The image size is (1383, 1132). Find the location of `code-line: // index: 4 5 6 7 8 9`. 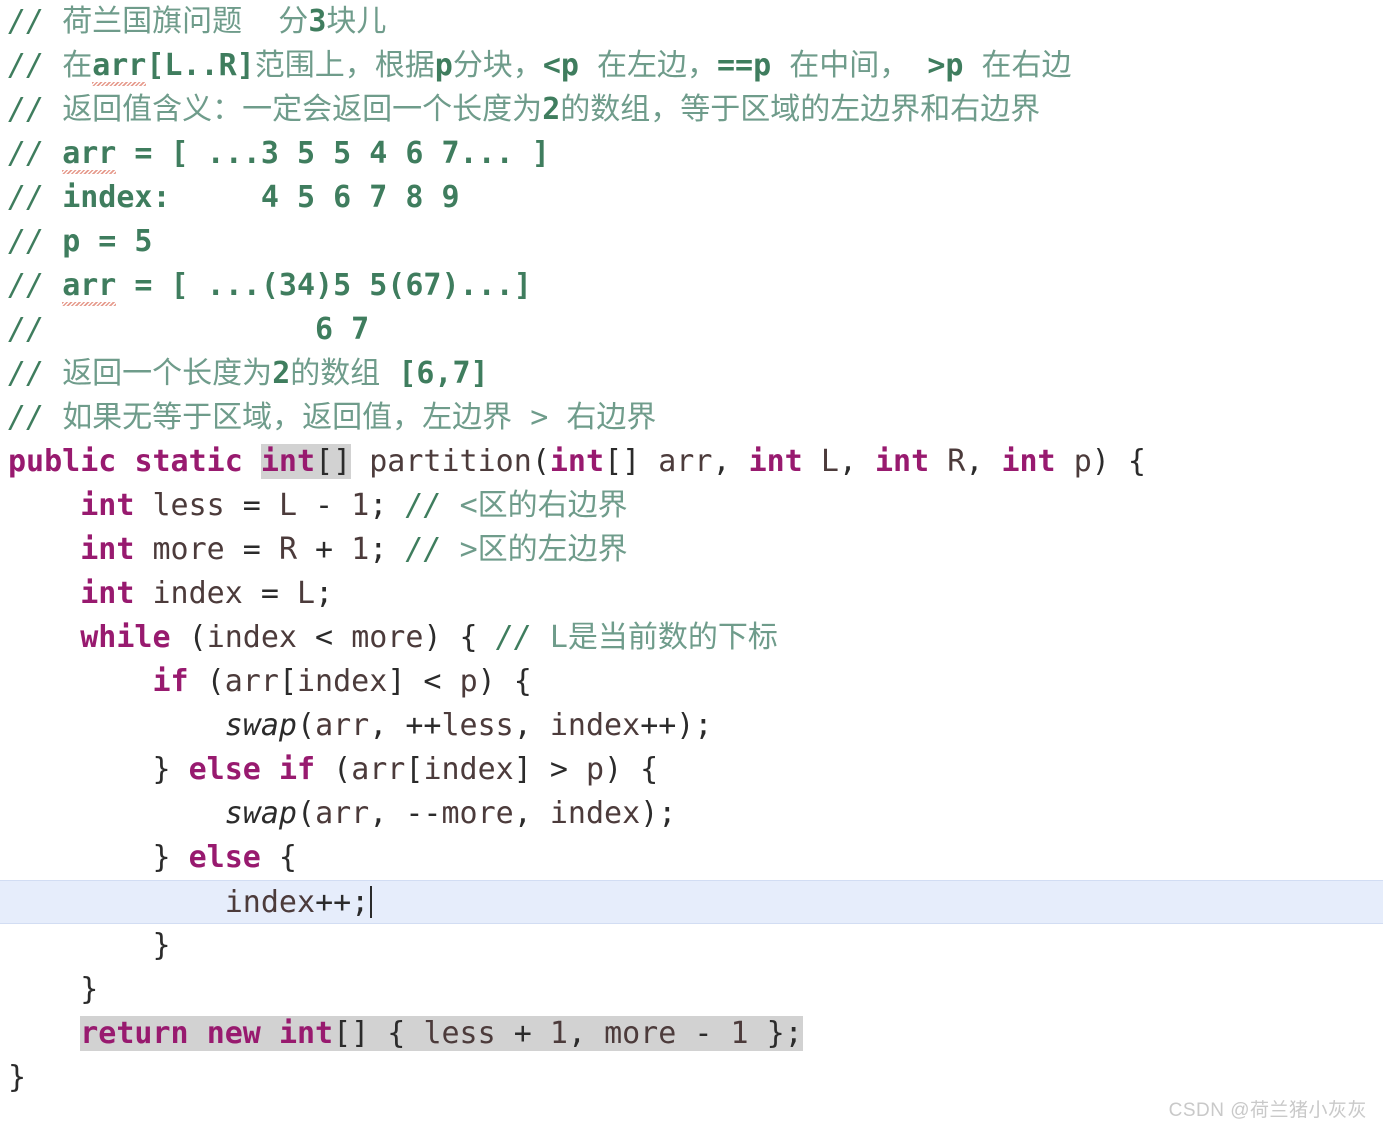

code-line: // index: 4 5 6 7 8 9 is located at coordinates (691, 198).